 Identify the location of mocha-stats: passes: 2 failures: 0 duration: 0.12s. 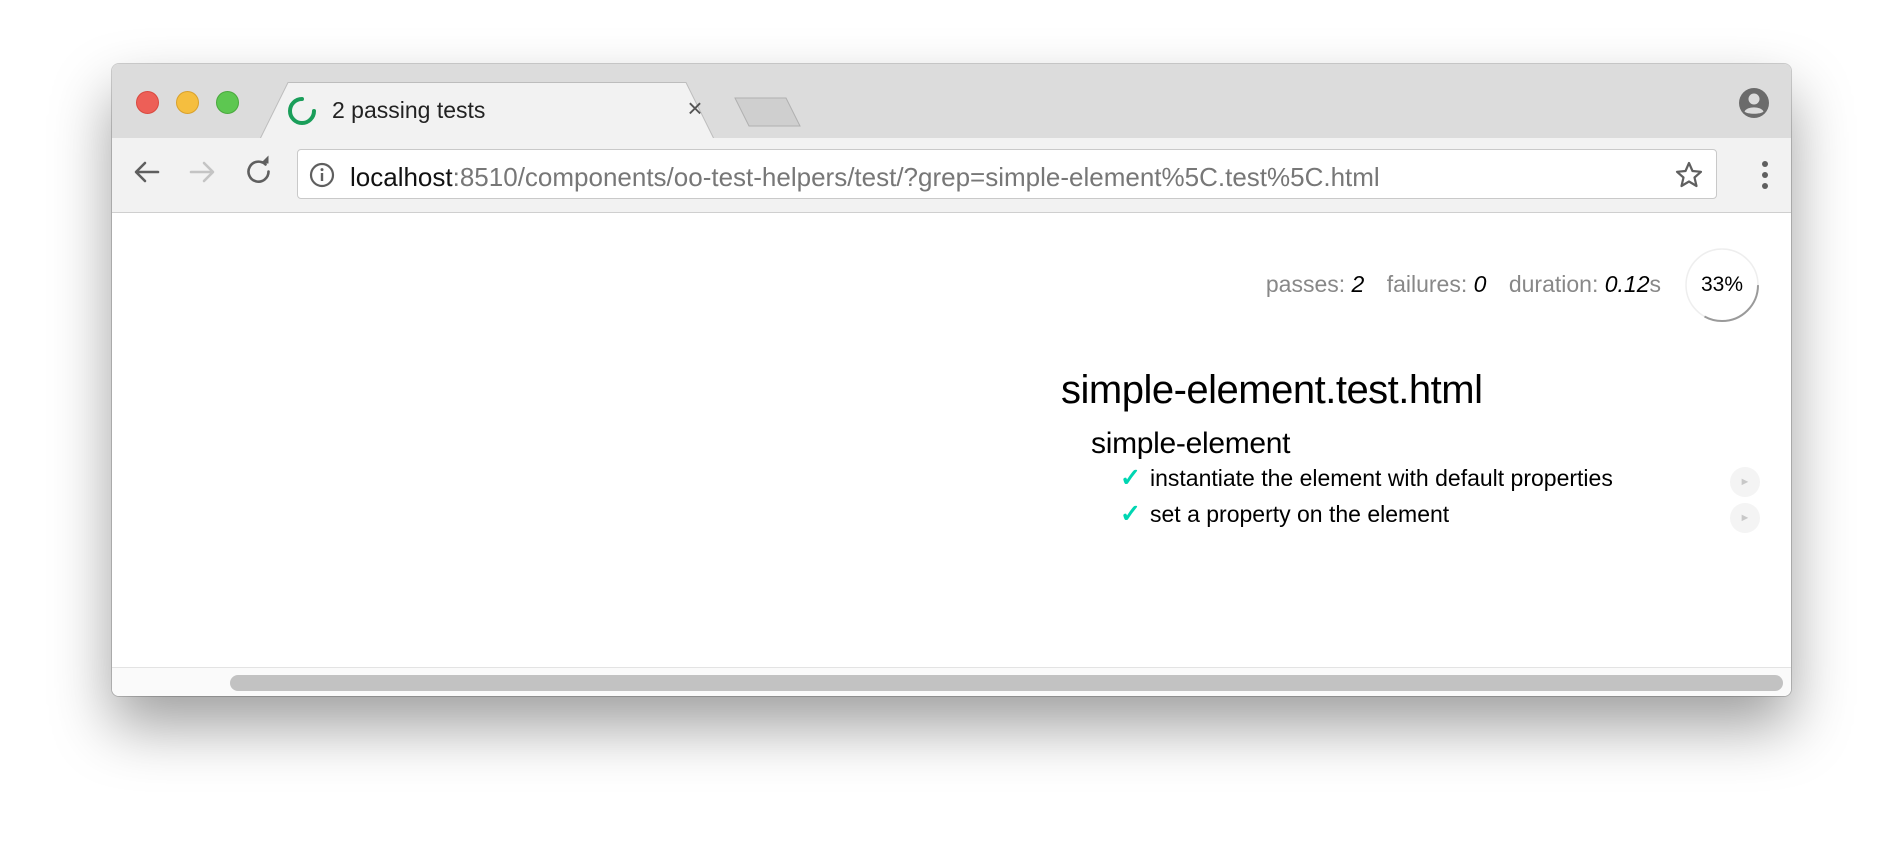
(1455, 284).